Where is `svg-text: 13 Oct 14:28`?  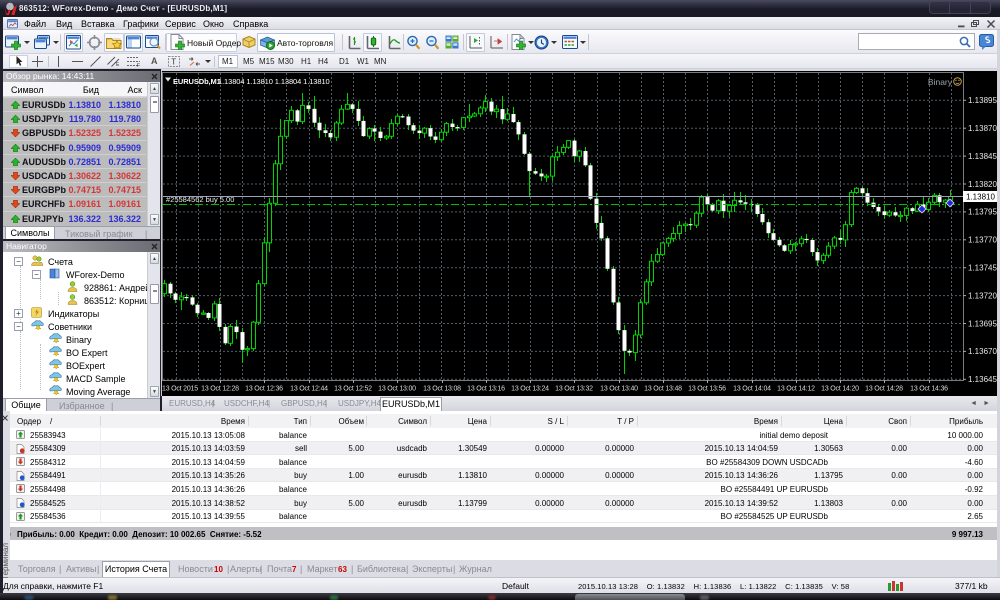
svg-text: 13 Oct 14:28 is located at coordinates (884, 389).